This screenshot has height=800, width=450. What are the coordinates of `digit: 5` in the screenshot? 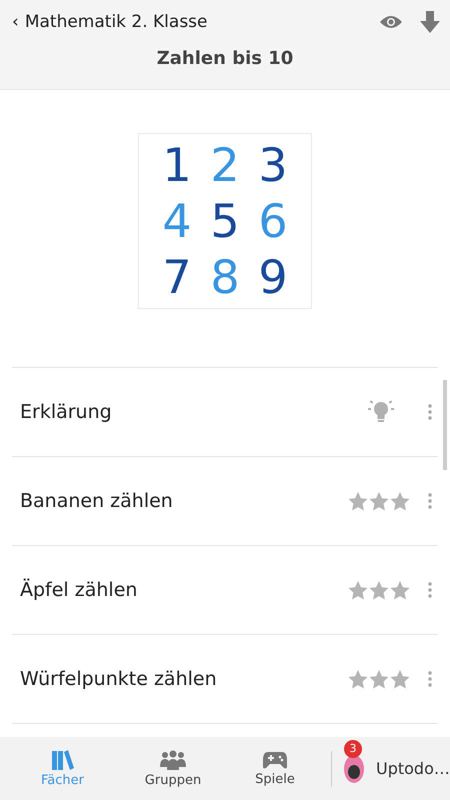 It's located at (225, 221).